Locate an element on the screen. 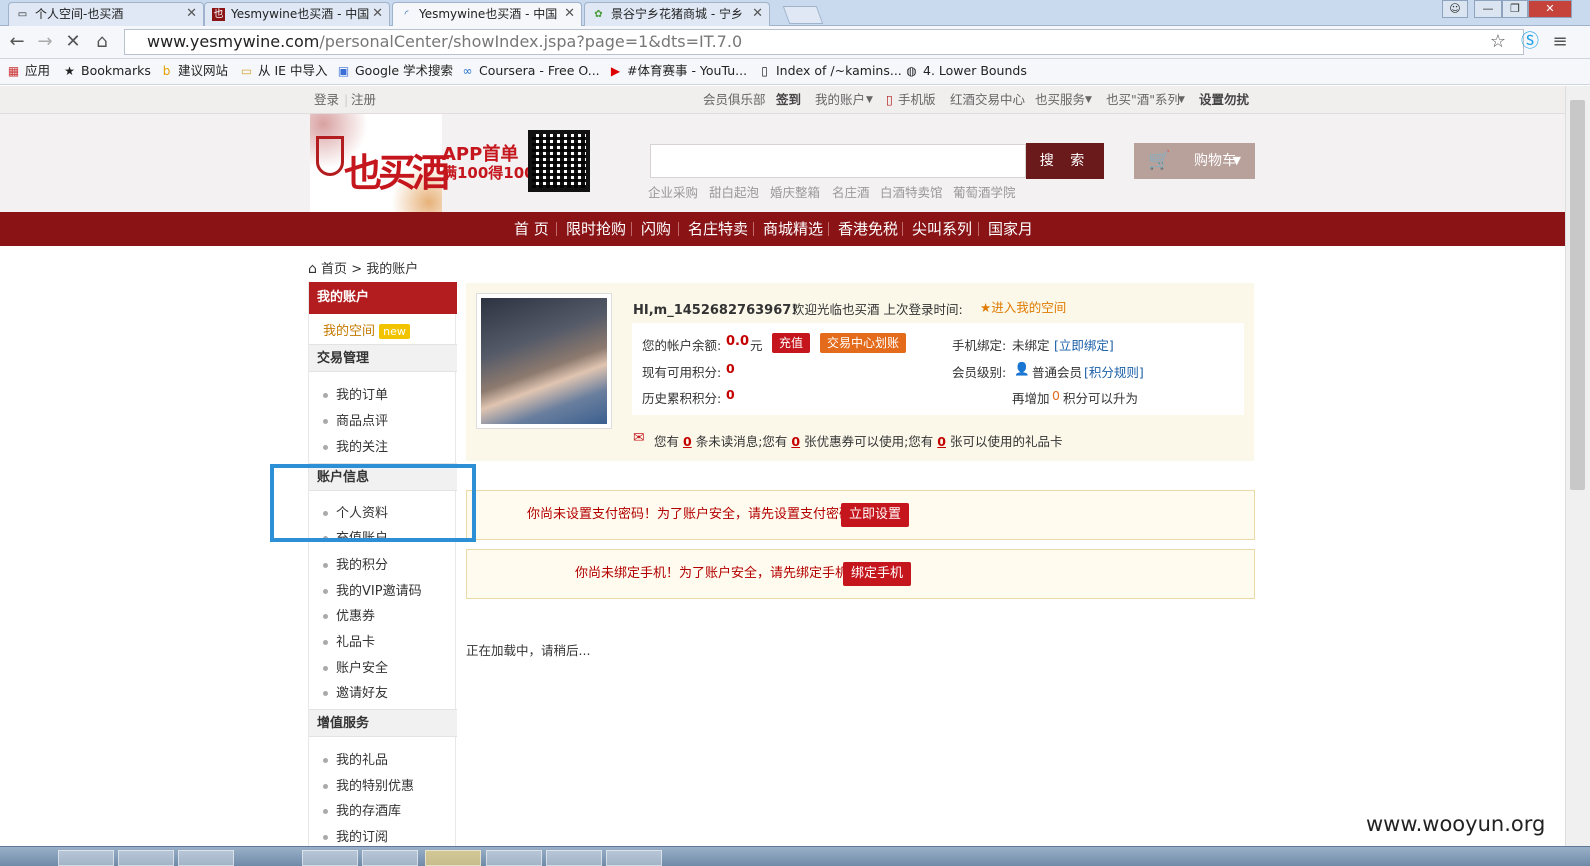 Image resolution: width=1590 pixels, height=866 pixels. bind-phone-button: 绑定手机 is located at coordinates (877, 574).